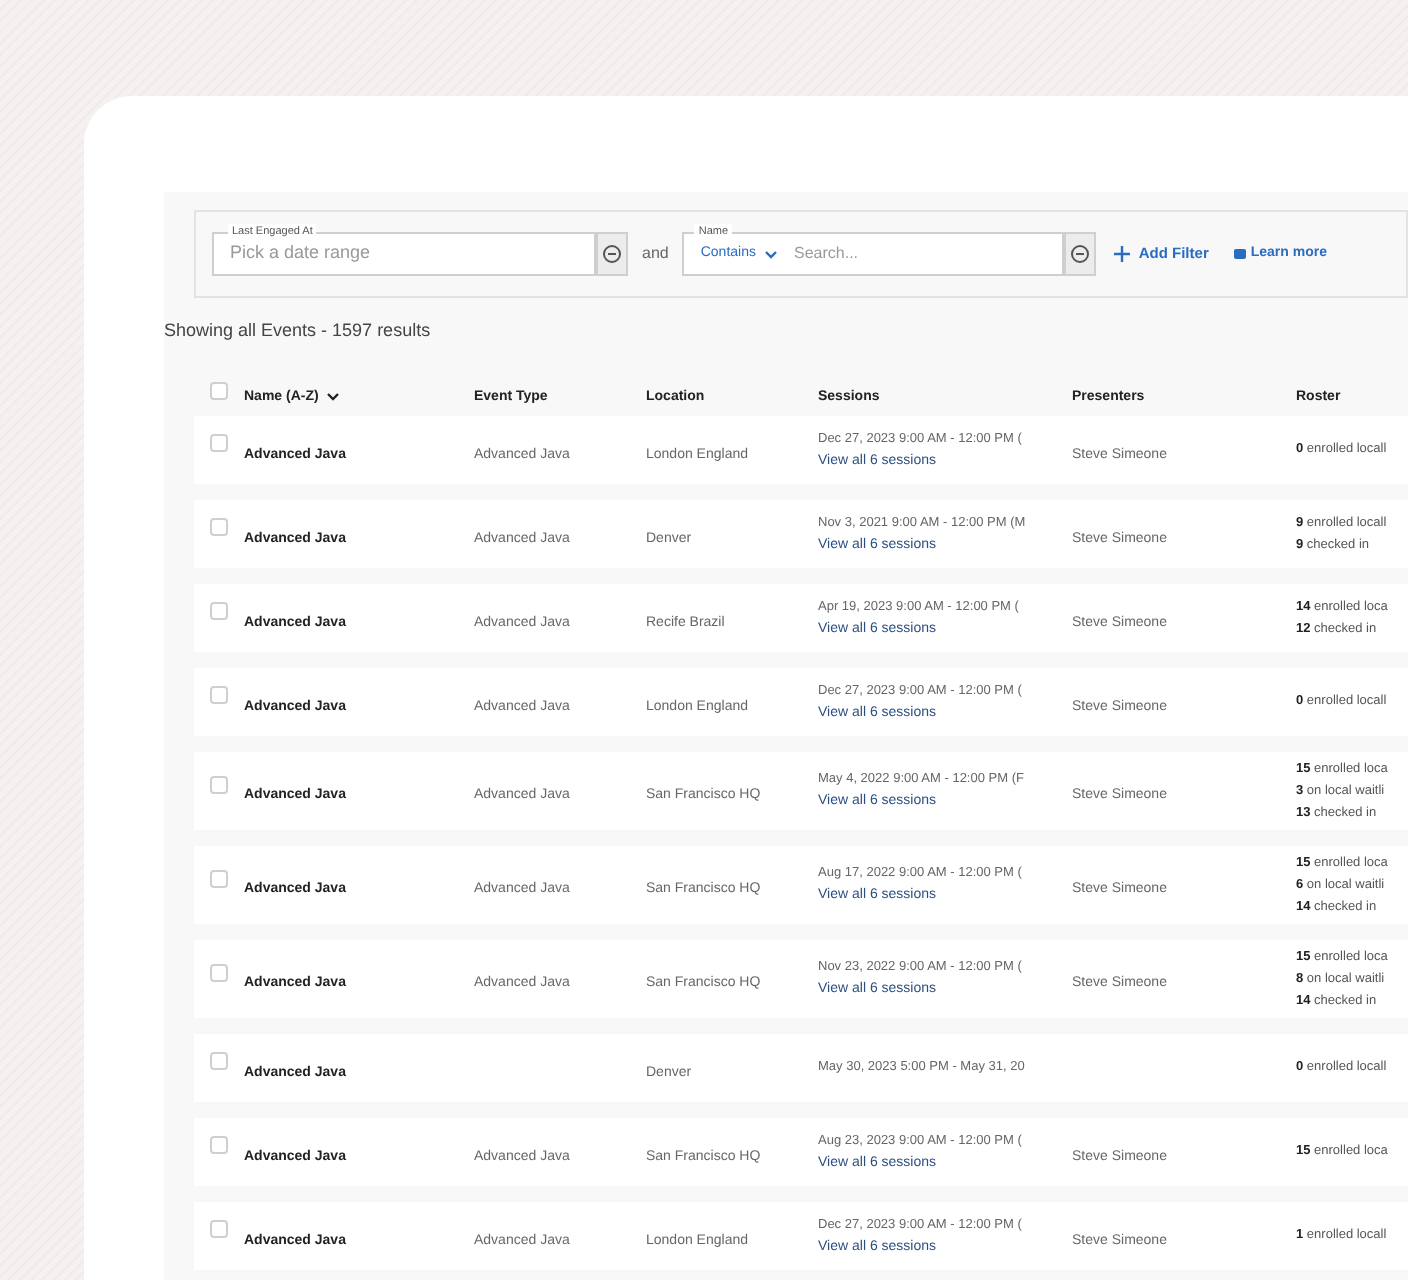  Describe the element at coordinates (333, 397) in the screenshot. I see `chevron-down-icon` at that location.